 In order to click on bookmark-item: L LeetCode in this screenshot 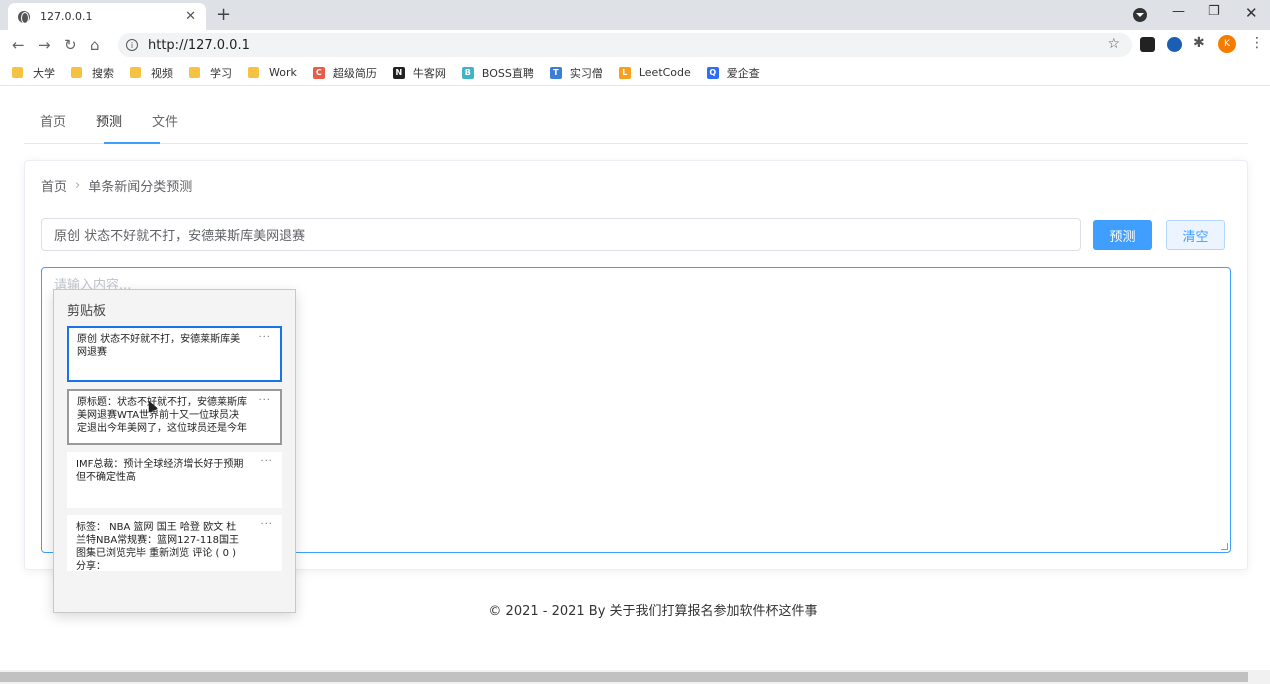, I will do `click(654, 72)`.